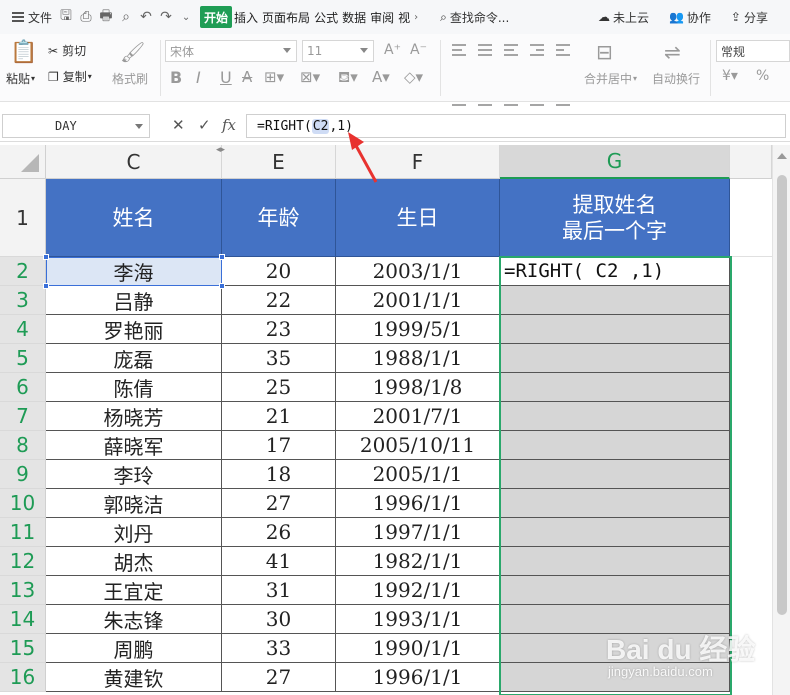 The height and width of the screenshot is (695, 790). I want to click on bold-button: B, so click(176, 77).